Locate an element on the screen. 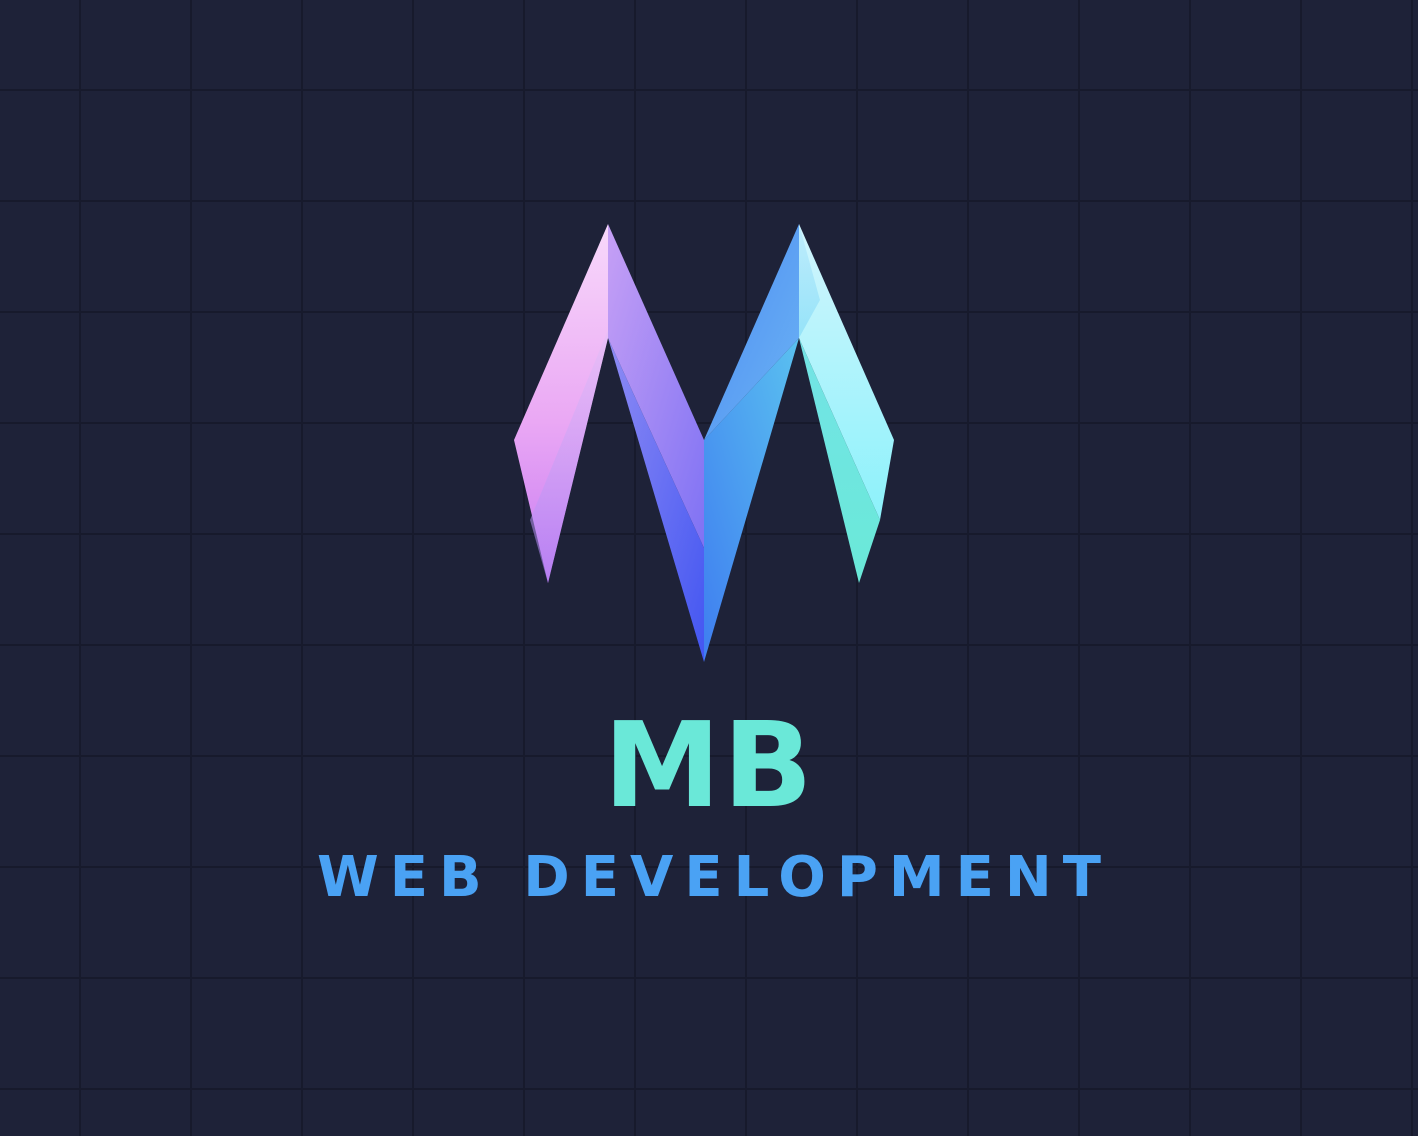 The width and height of the screenshot is (1418, 1136). stylized-m-logo-icon is located at coordinates (704, 443).